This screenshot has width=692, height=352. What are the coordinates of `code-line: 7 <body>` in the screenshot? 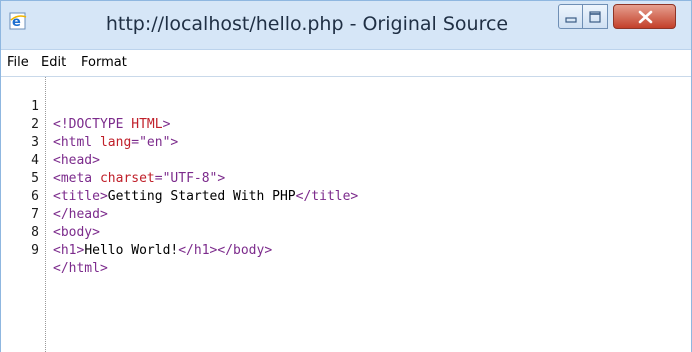 It's located at (346, 214).